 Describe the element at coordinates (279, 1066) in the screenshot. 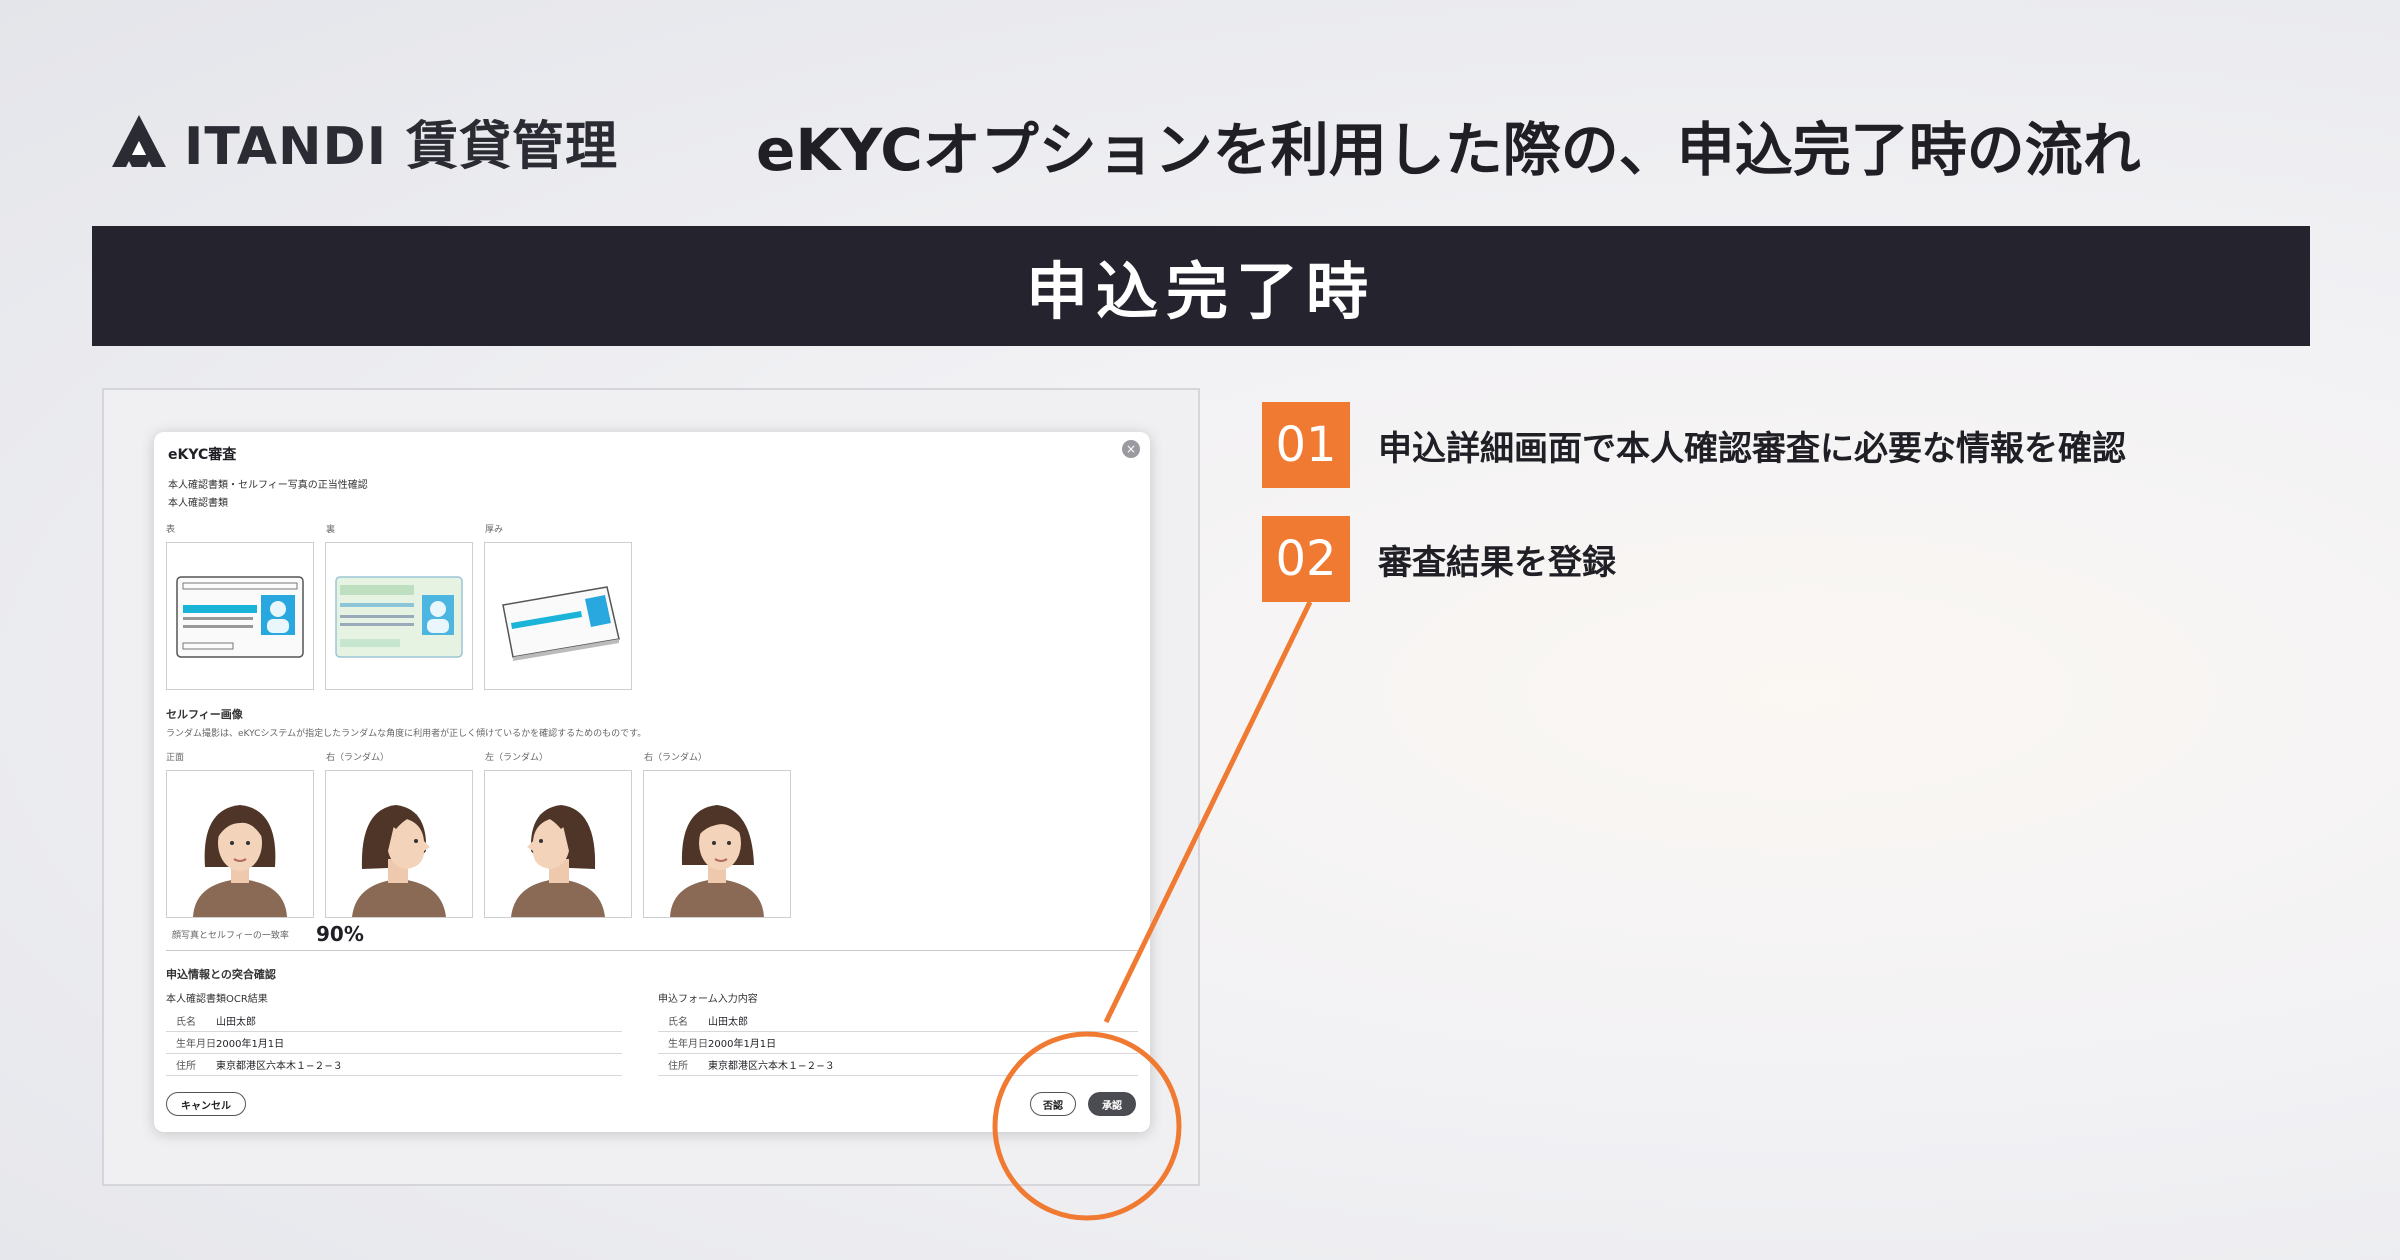

I see `ocr-value-address: 東京都港区六本木１−２−３` at that location.